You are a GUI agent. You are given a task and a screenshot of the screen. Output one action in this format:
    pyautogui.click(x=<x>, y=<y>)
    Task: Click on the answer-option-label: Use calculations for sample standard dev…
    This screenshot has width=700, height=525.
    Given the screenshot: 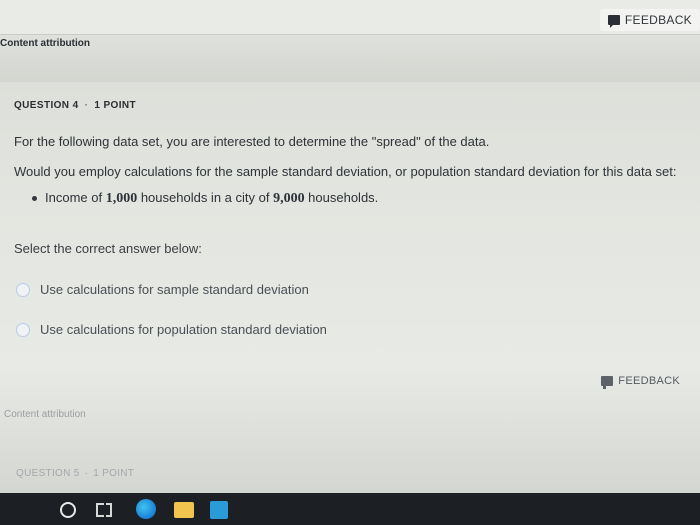 What is the action you would take?
    pyautogui.click(x=174, y=289)
    